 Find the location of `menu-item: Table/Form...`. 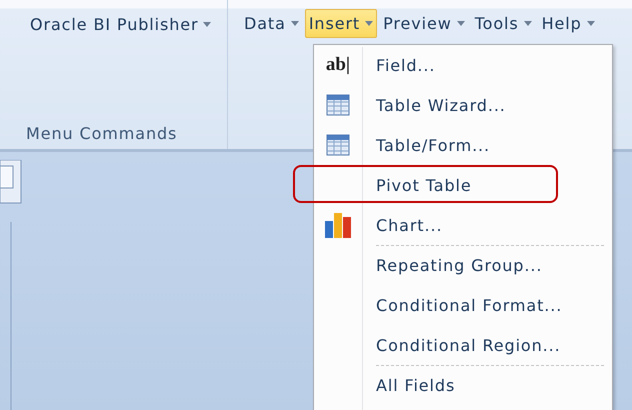

menu-item: Table/Form... is located at coordinates (463, 145).